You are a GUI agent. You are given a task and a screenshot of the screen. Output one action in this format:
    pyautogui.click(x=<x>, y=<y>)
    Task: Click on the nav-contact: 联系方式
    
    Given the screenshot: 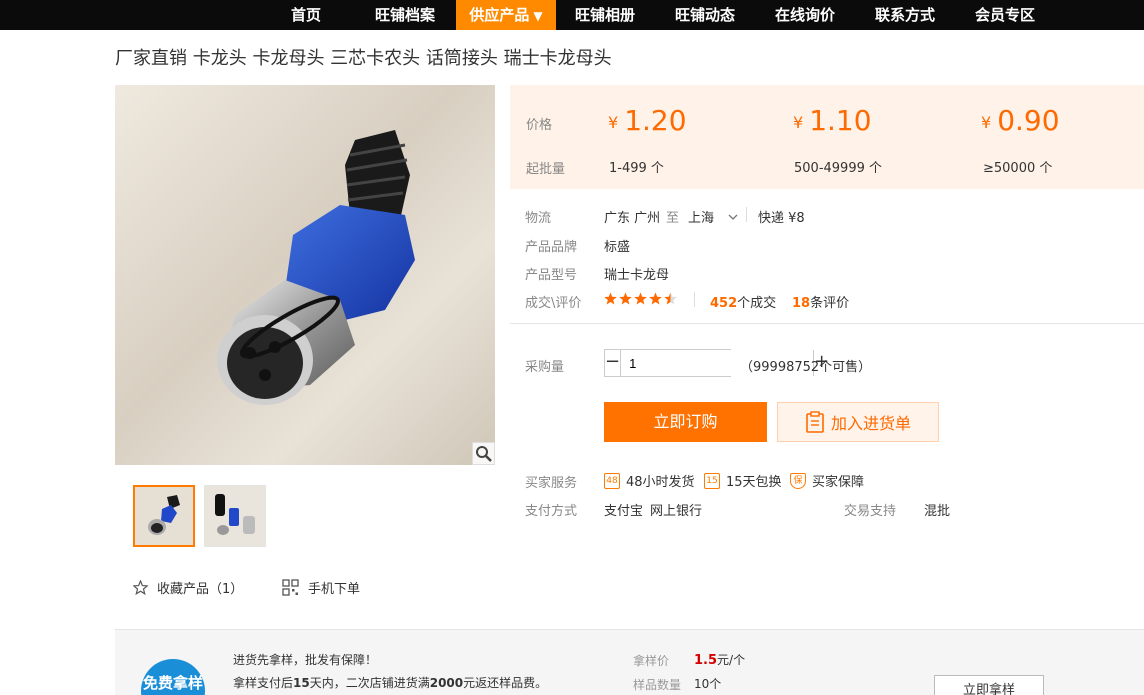 What is the action you would take?
    pyautogui.click(x=905, y=15)
    